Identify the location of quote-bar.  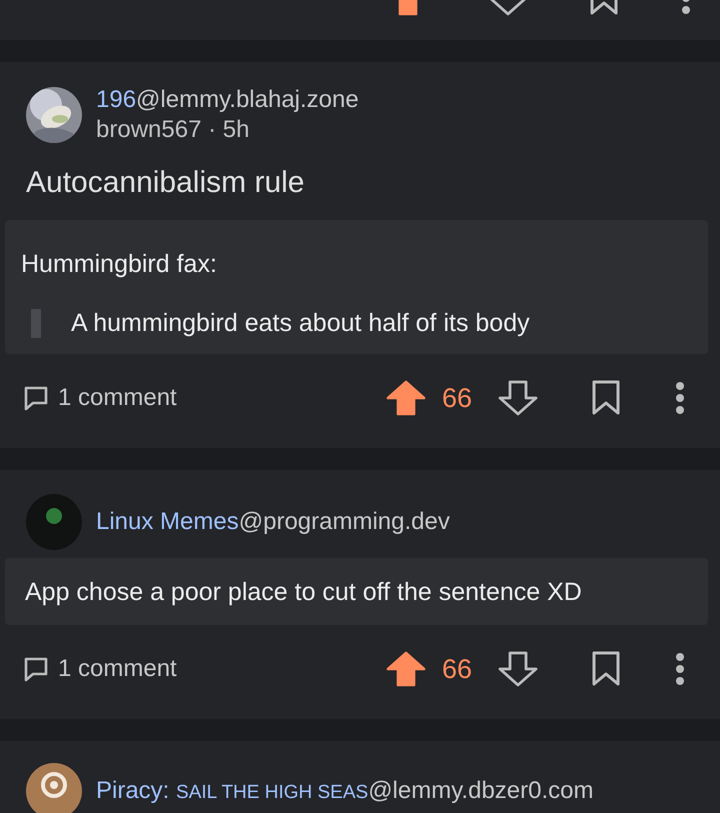
(36, 323).